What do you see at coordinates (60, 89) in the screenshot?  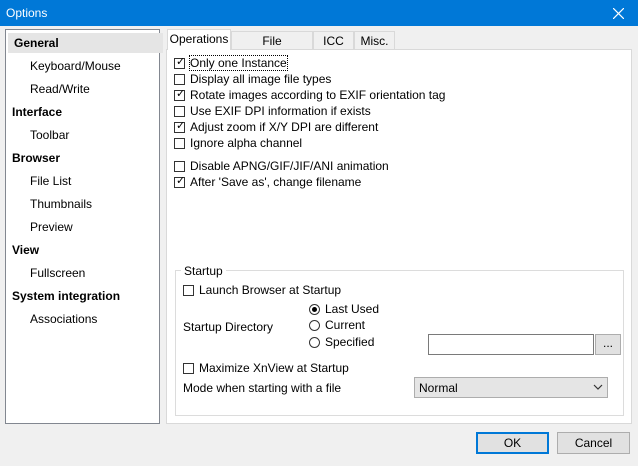 I see `sidebar-item-label: Read/Write` at bounding box center [60, 89].